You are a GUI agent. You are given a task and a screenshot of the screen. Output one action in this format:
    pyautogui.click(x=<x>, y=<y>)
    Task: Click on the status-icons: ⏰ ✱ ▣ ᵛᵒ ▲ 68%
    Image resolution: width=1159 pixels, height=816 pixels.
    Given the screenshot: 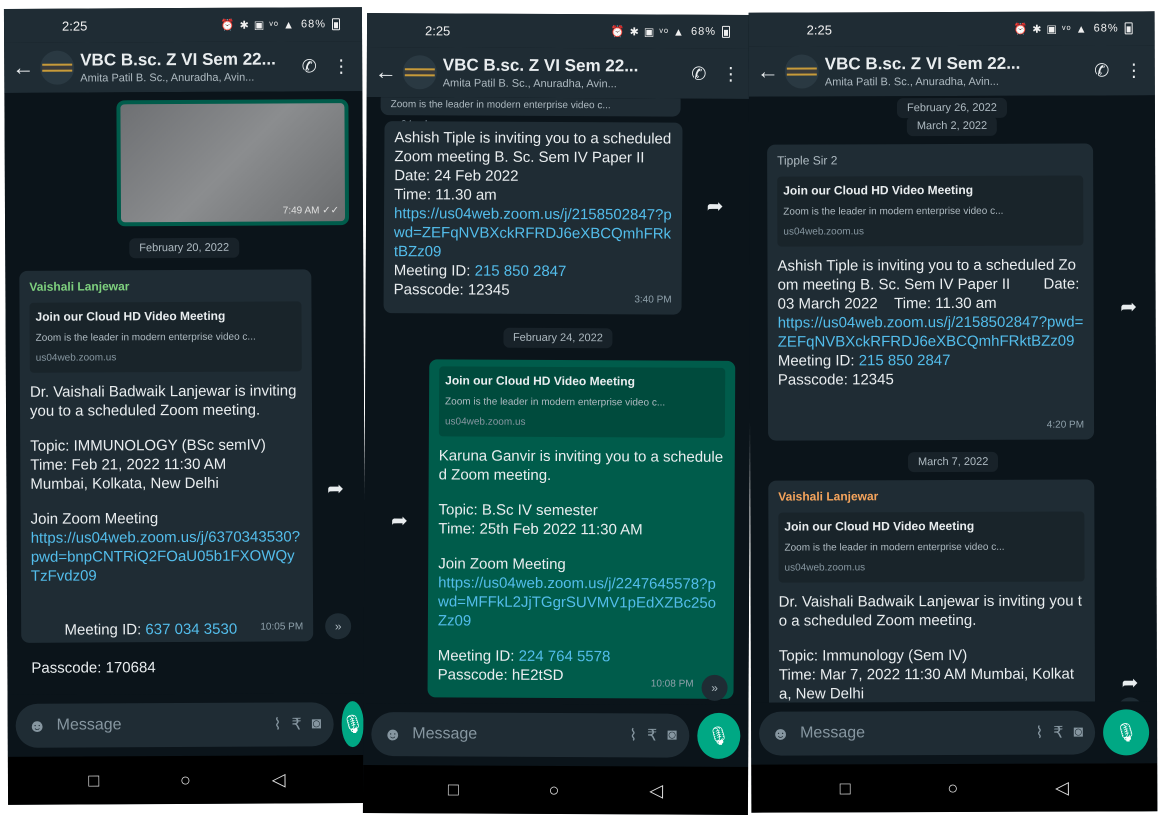 What is the action you would take?
    pyautogui.click(x=281, y=24)
    